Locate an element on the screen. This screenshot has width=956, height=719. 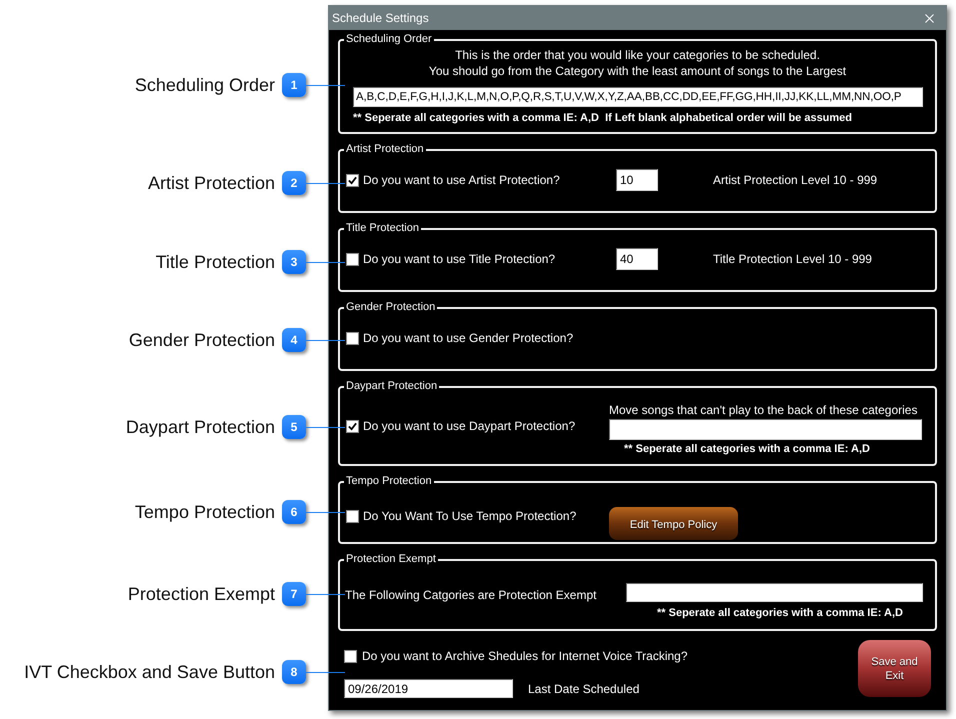
callout-number: 4 is located at coordinates (294, 340).